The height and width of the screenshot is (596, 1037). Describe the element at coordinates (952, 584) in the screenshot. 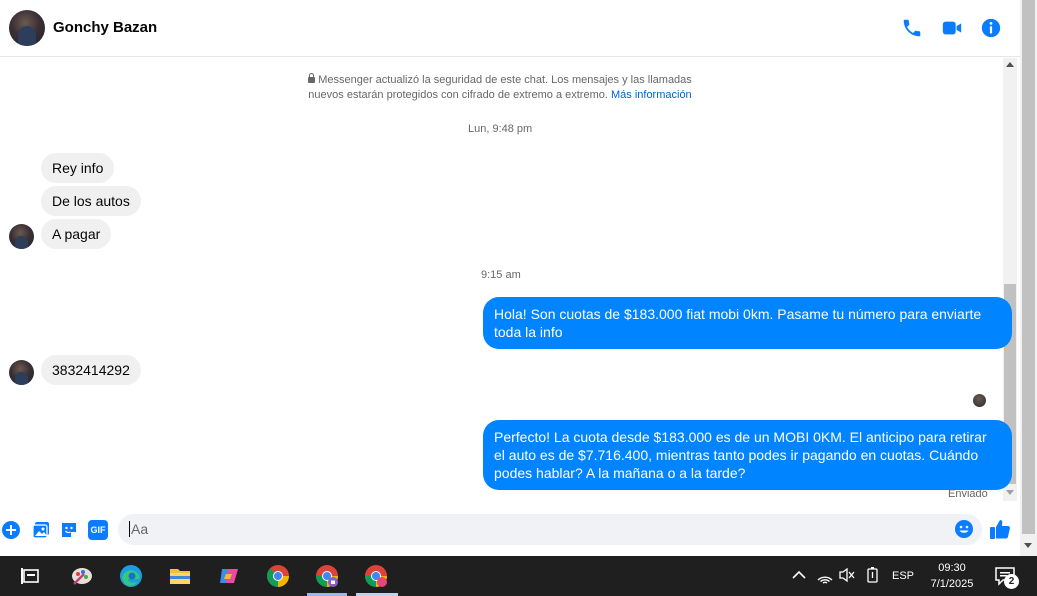

I see `clock-date: 7/1/2025` at that location.